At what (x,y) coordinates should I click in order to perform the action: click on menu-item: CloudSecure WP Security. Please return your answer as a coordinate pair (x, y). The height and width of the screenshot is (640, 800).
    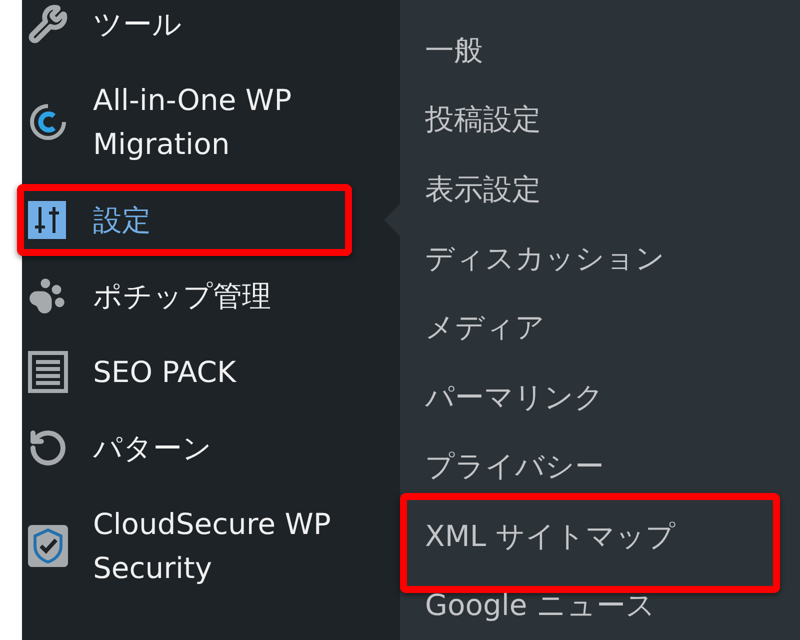
    Looking at the image, I should click on (228, 546).